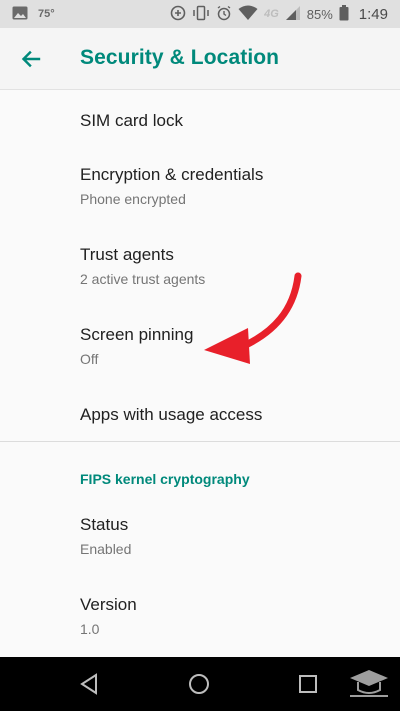  What do you see at coordinates (90, 629) in the screenshot?
I see `item-summary: 1.0` at bounding box center [90, 629].